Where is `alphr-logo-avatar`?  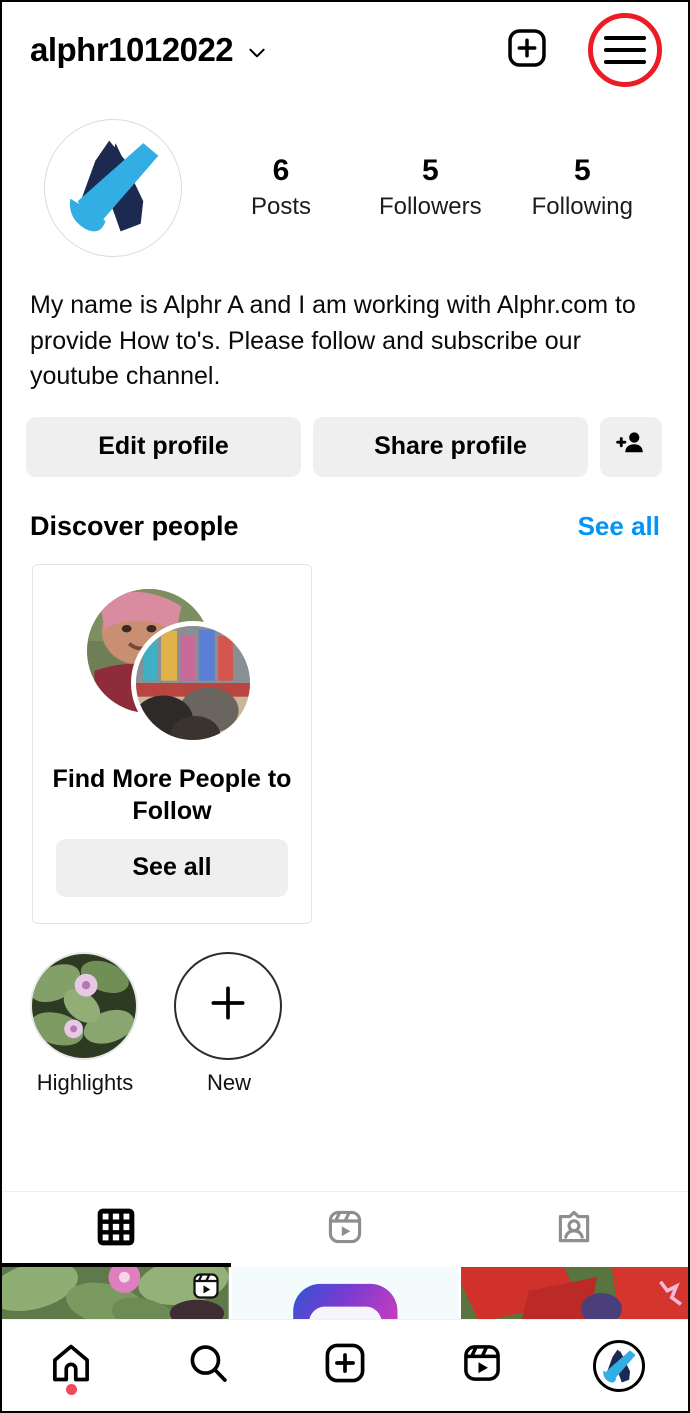 alphr-logo-avatar is located at coordinates (113, 188).